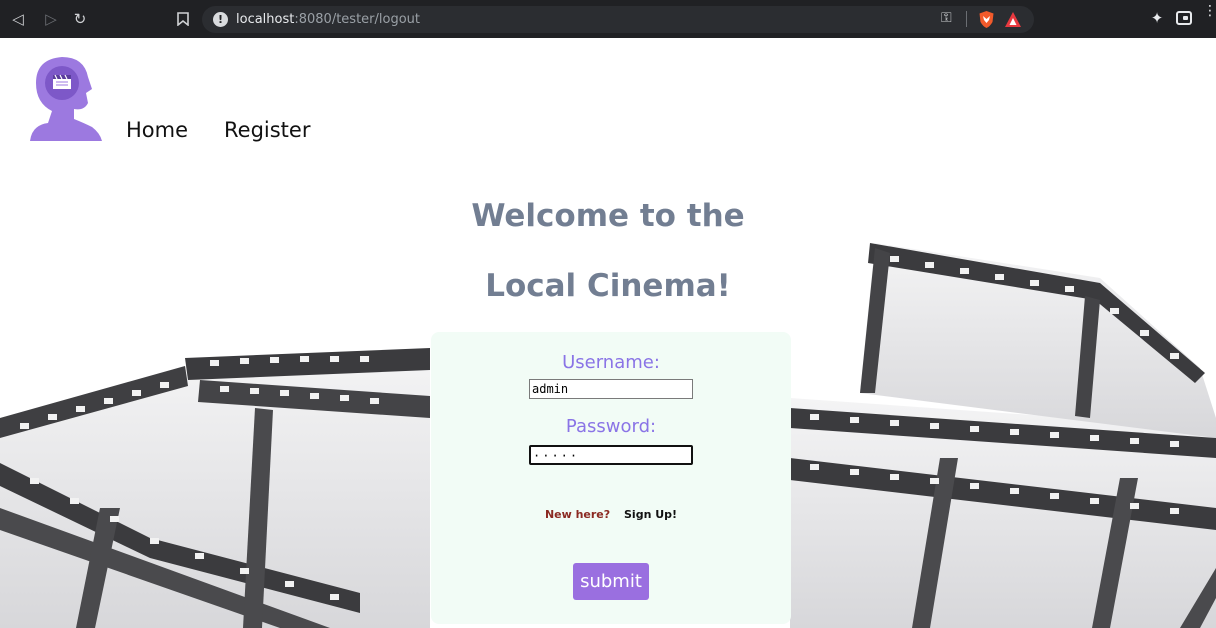 The width and height of the screenshot is (1216, 628). I want to click on menu-icon: ⋮, so click(1209, 11).